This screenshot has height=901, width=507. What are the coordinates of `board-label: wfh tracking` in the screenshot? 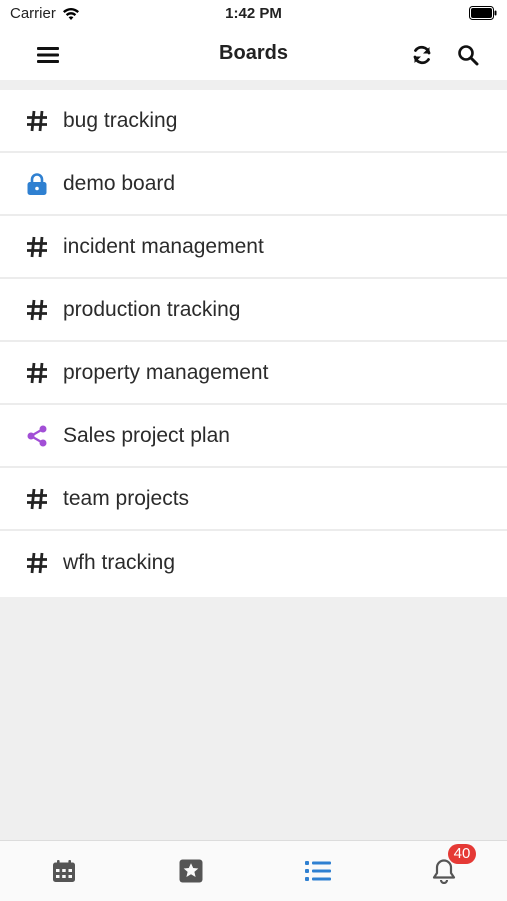 It's located at (119, 562).